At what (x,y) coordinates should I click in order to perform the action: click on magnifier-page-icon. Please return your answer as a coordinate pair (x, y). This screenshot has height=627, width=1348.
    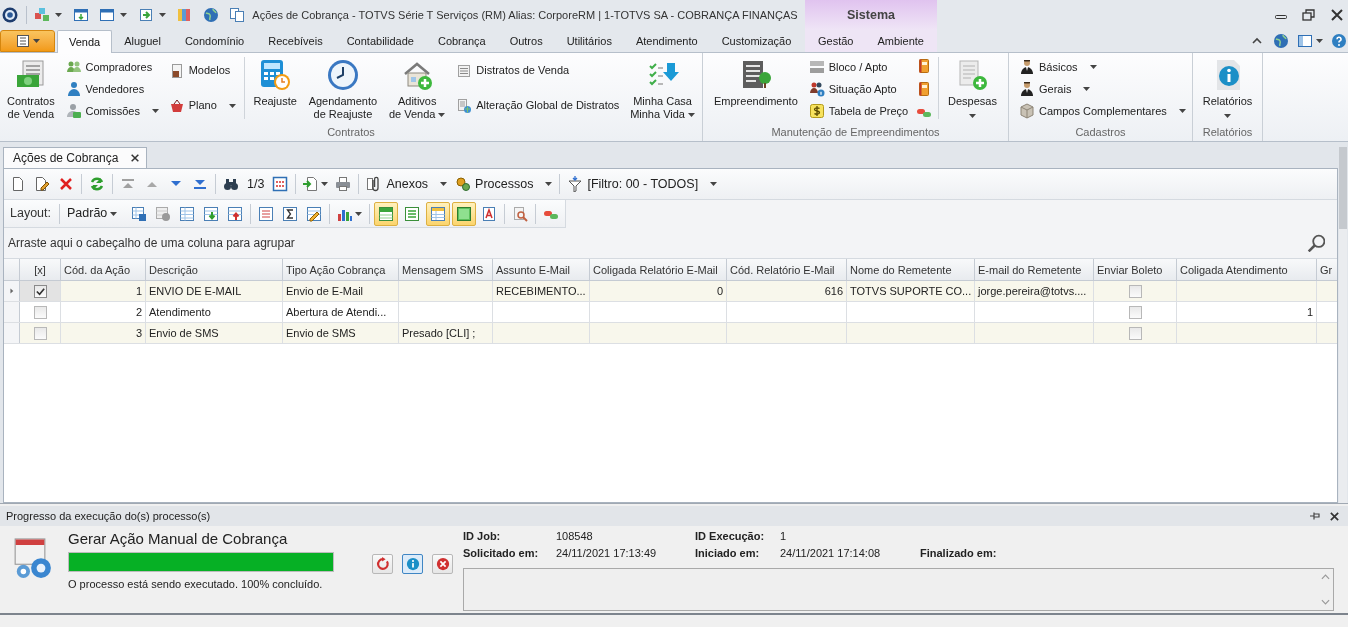
    Looking at the image, I should click on (520, 213).